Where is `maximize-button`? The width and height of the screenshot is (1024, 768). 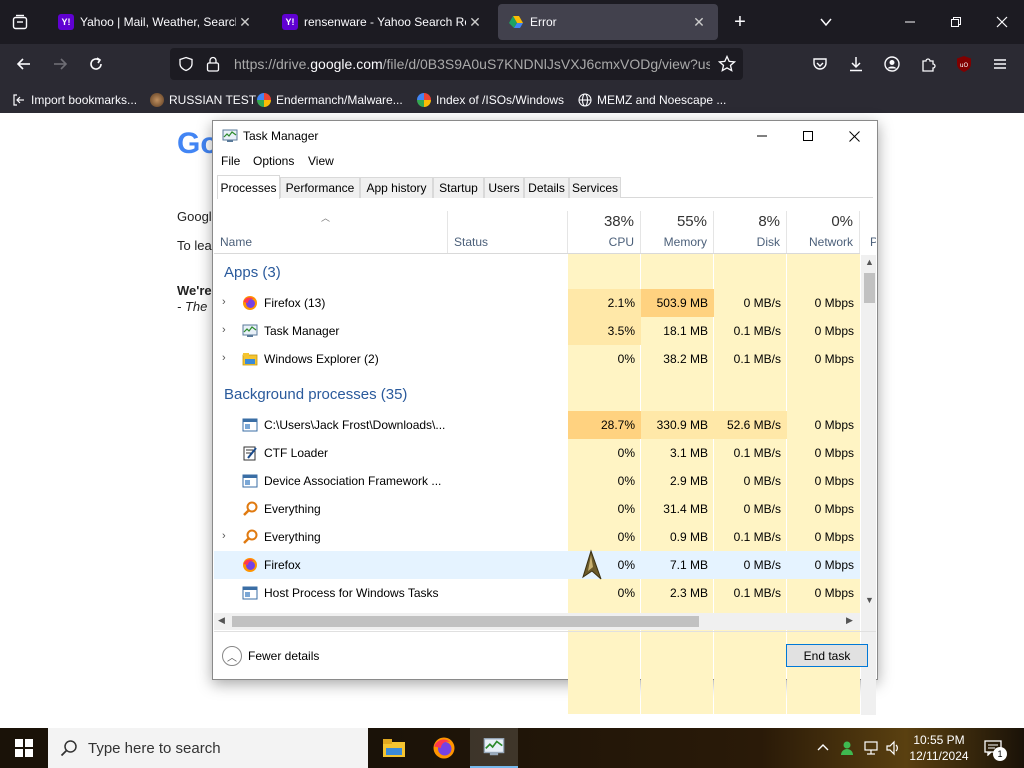
maximize-button is located at coordinates (808, 136).